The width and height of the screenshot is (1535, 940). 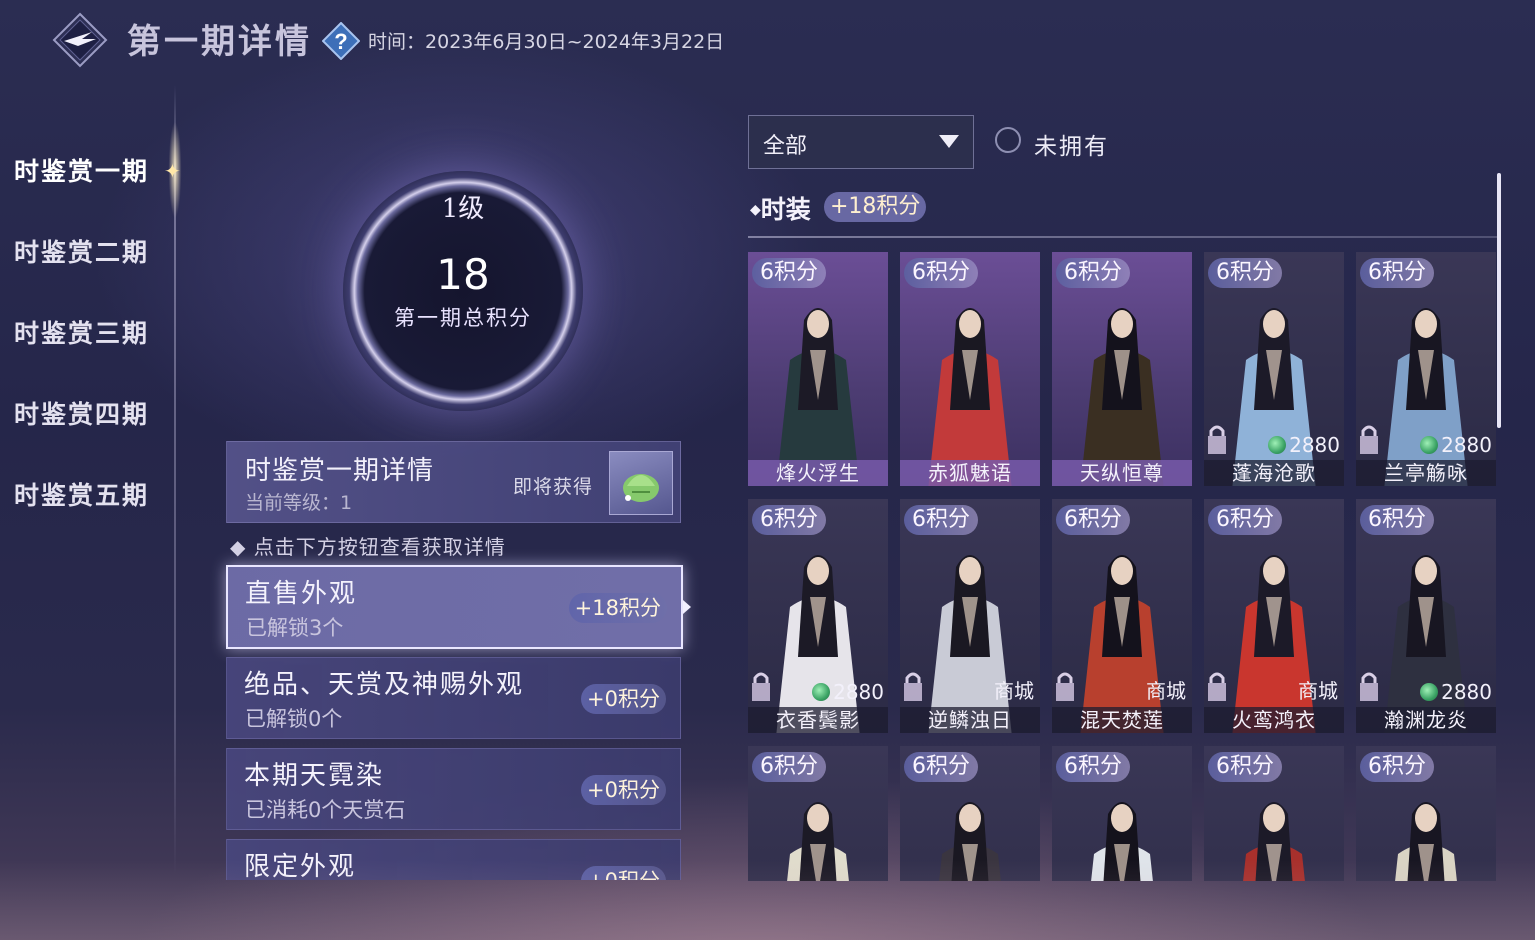 I want to click on current-level: 当前等级：1, so click(x=299, y=503).